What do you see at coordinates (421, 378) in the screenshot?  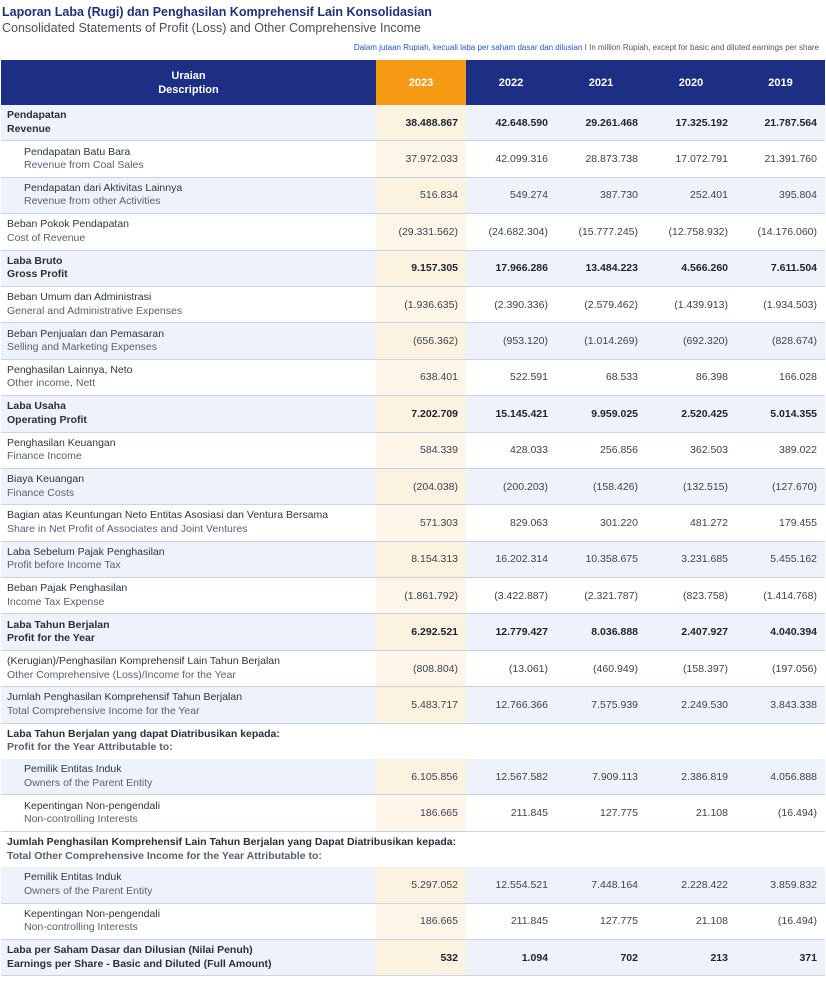 I see `value-cell: 638.401` at bounding box center [421, 378].